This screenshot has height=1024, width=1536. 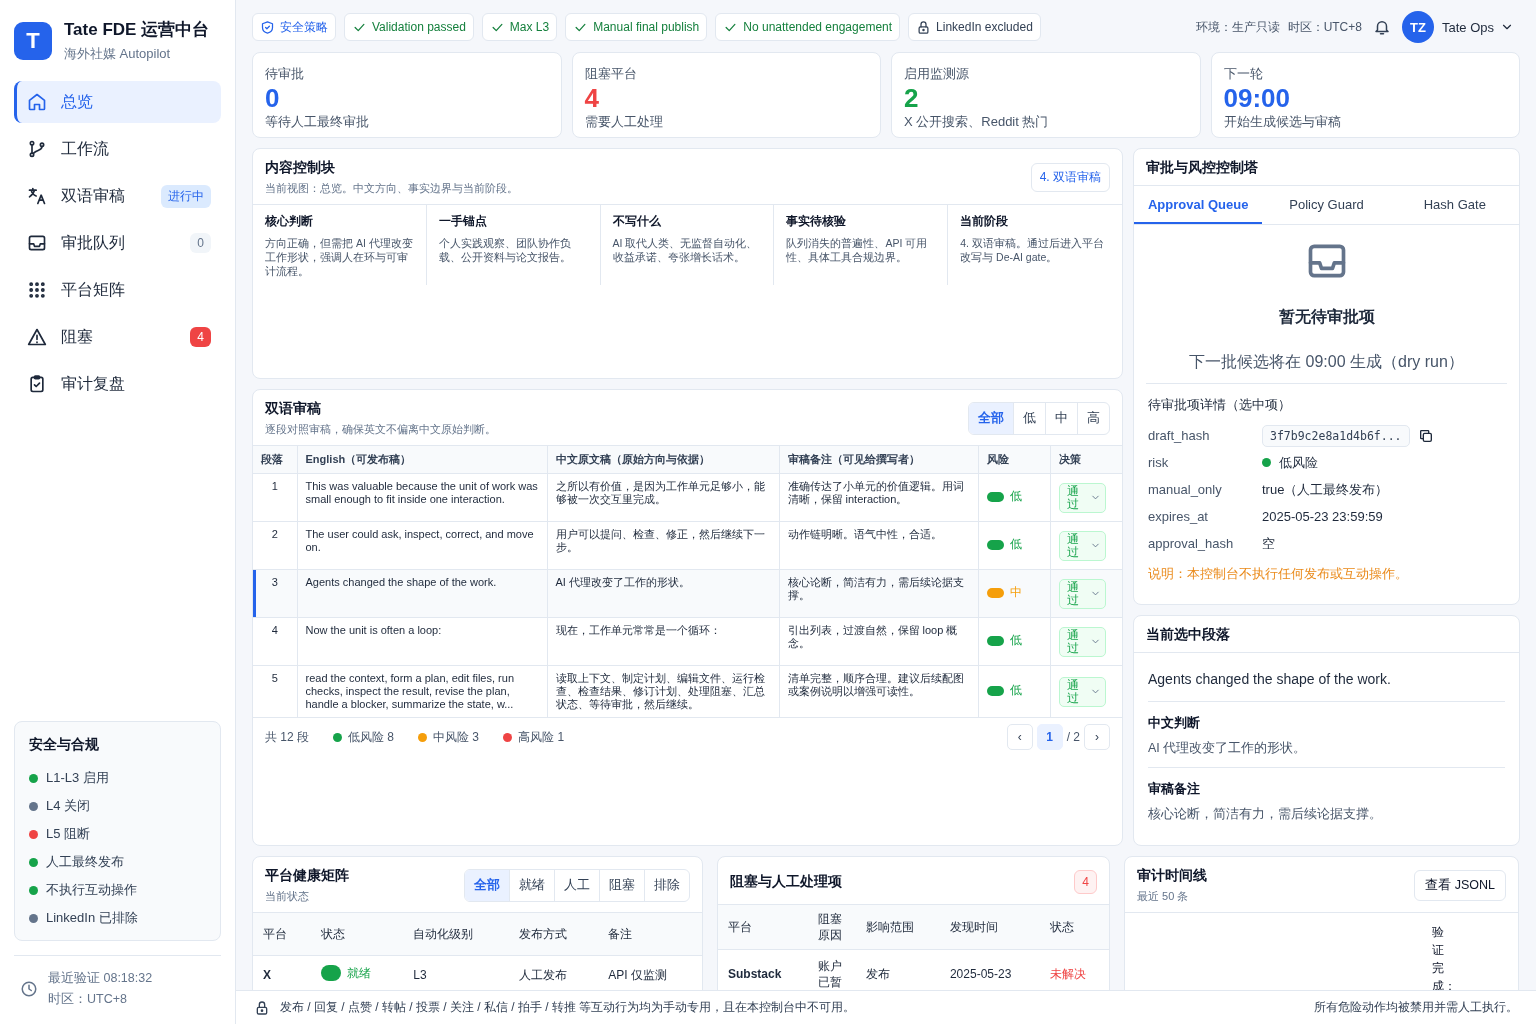 What do you see at coordinates (667, 885) in the screenshot?
I see `filter-tab: 排除` at bounding box center [667, 885].